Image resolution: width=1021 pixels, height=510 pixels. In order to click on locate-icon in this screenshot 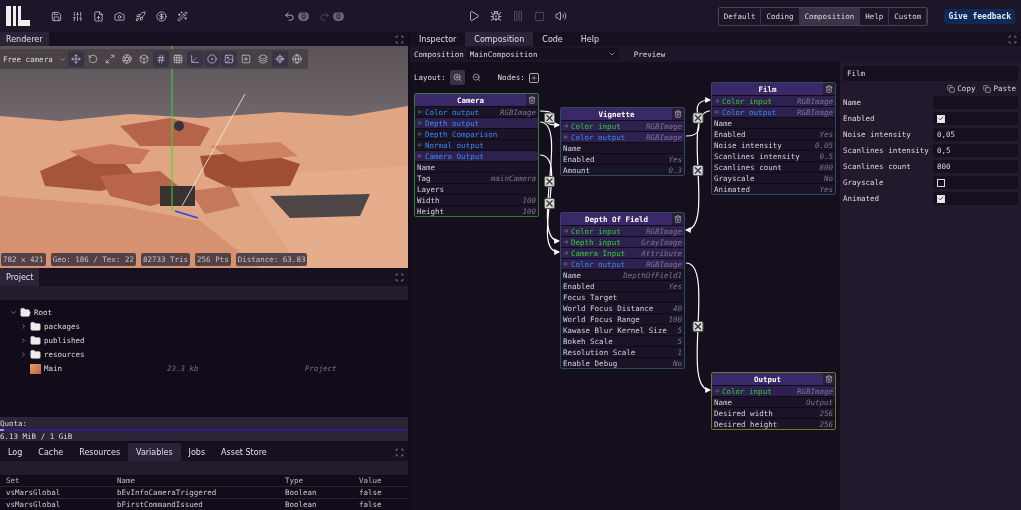, I will do `click(280, 59)`.